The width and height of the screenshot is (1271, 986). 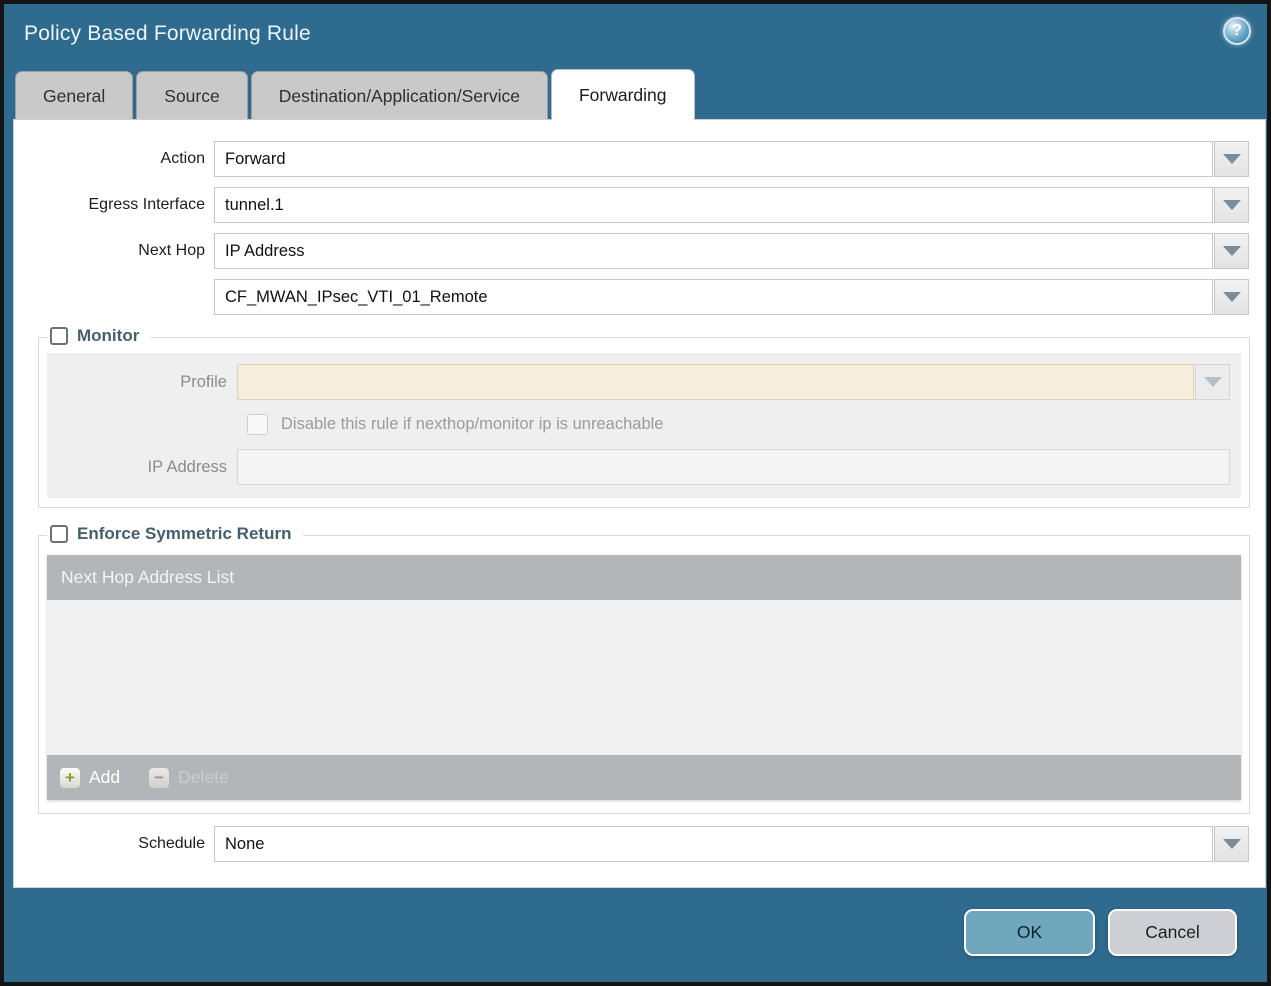 I want to click on help-icon-glyph: ?, so click(x=1237, y=30).